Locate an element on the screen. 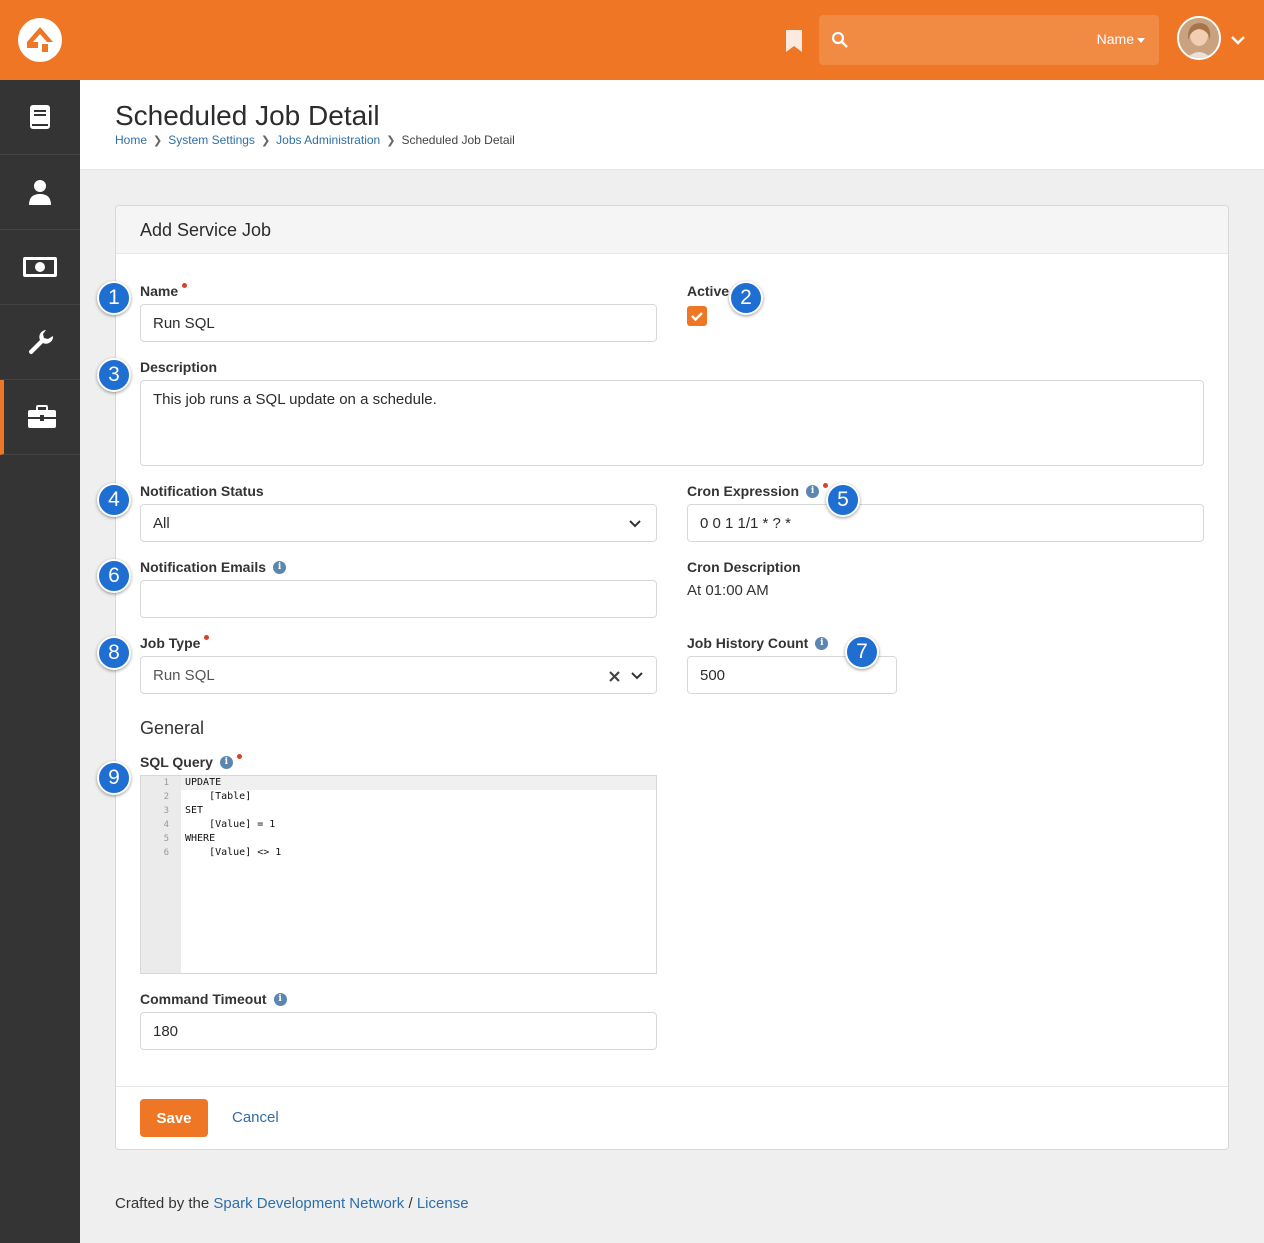 The height and width of the screenshot is (1243, 1264). rock-logo-icon is located at coordinates (40, 40).